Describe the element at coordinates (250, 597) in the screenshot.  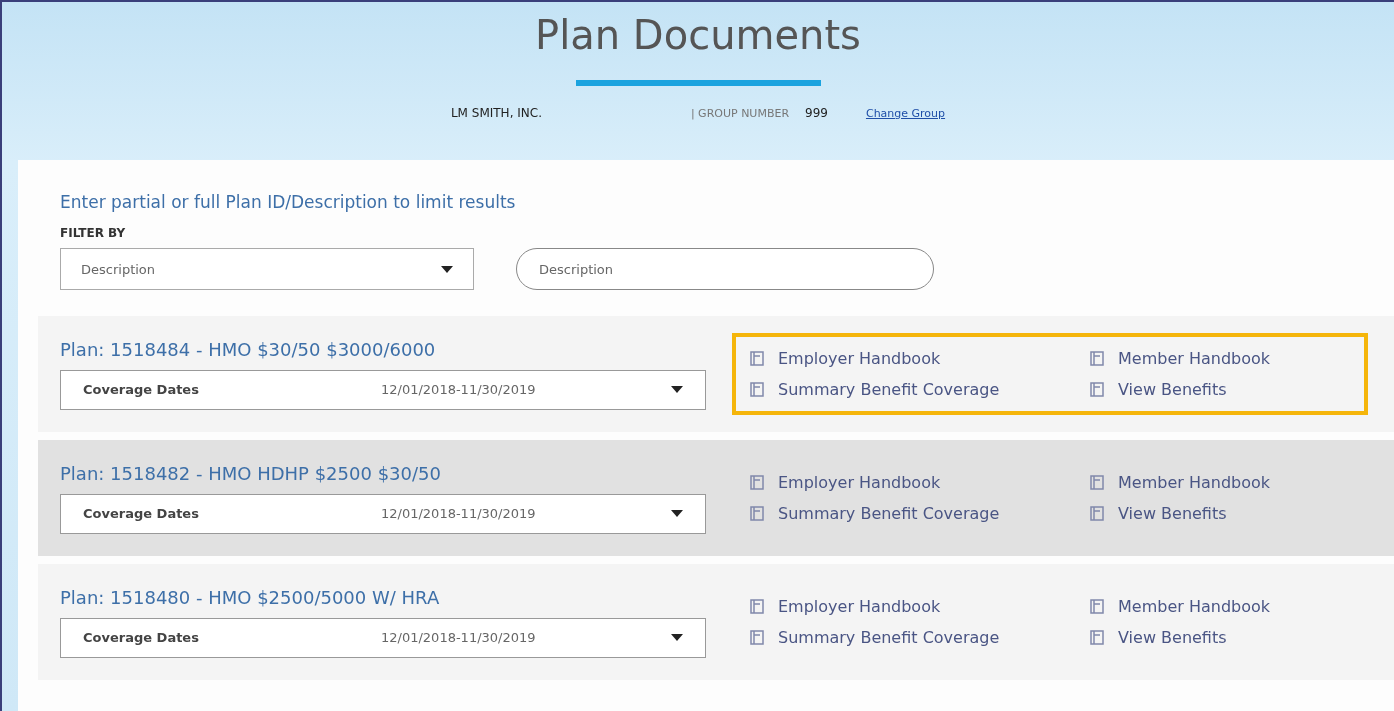
I see `plan-title: Plan: 1518480 - HMO $2500/5000 W/ HRA` at that location.